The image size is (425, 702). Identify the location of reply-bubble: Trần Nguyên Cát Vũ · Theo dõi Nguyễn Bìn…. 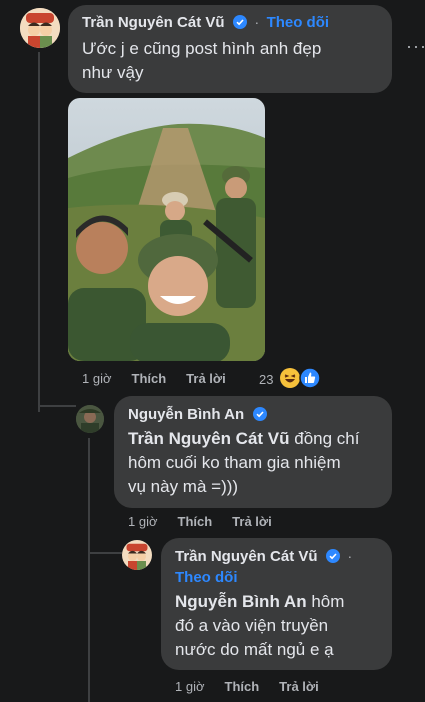
(276, 604).